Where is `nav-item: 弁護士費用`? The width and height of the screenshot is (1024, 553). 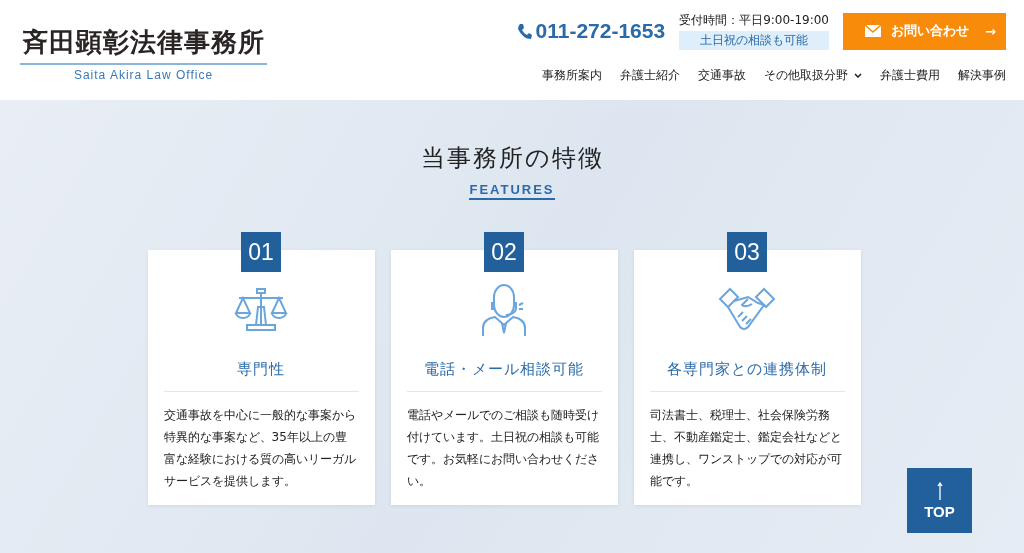
nav-item: 弁護士費用 is located at coordinates (910, 75).